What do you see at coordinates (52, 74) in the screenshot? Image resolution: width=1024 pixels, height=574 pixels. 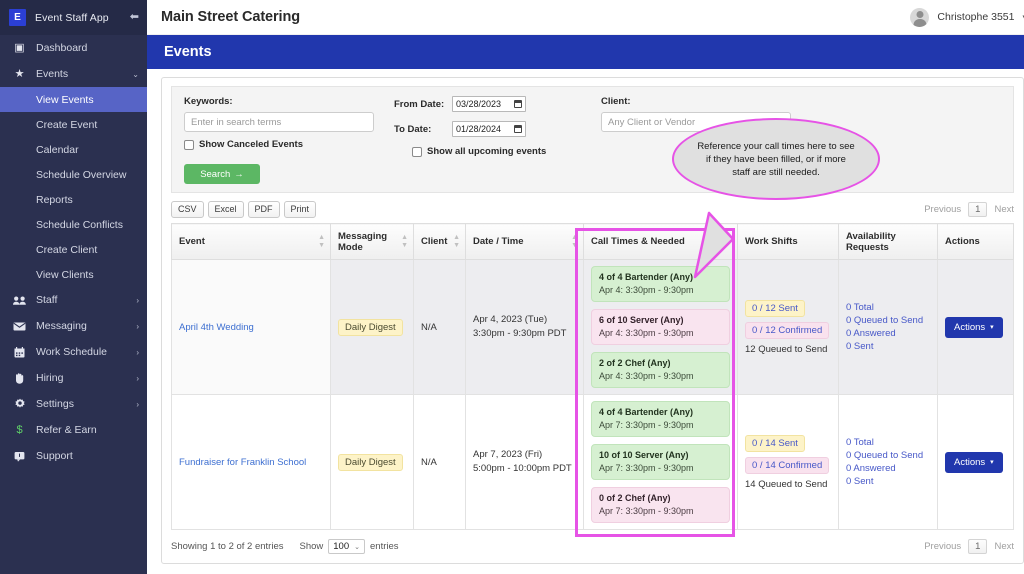 I see `sidebar-item-label: Events` at bounding box center [52, 74].